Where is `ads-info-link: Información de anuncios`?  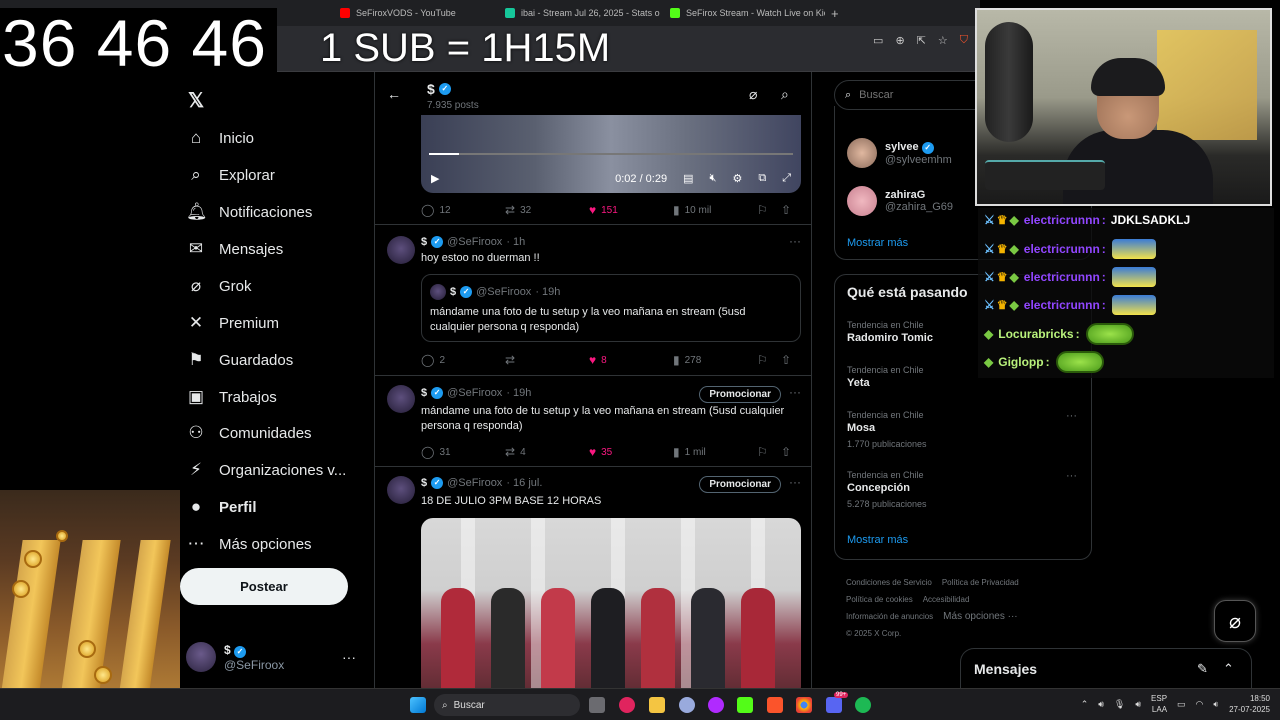
ads-info-link: Información de anuncios is located at coordinates (889, 616).